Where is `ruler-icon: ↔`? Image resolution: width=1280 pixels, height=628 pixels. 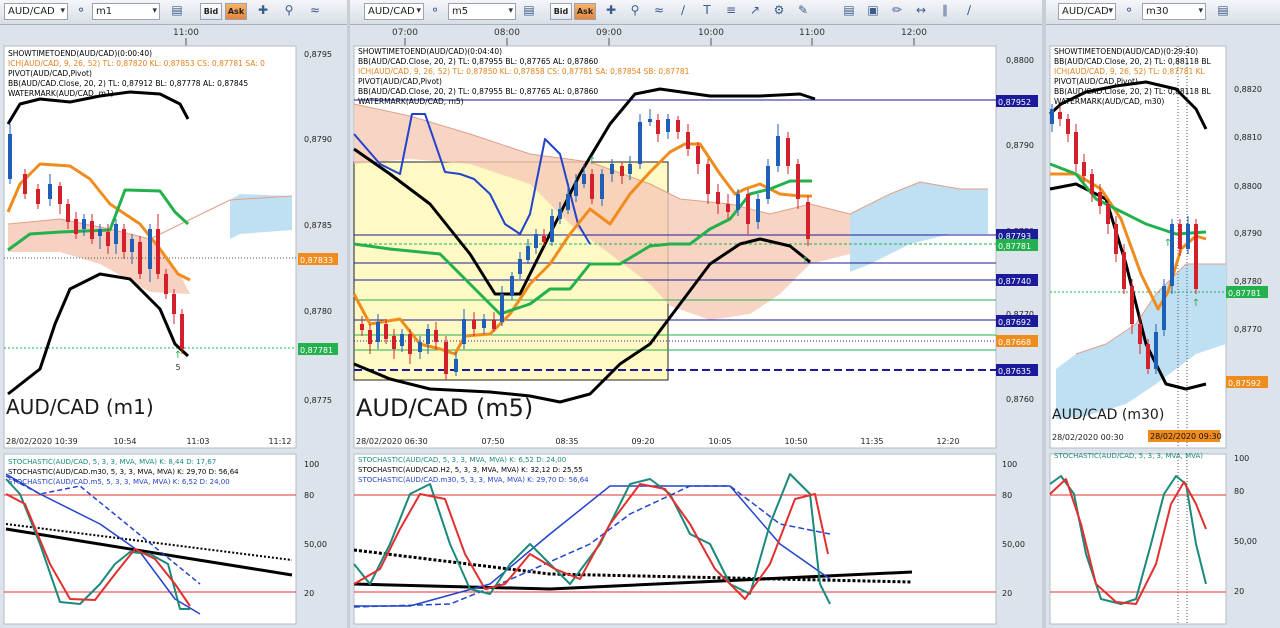
ruler-icon: ↔ is located at coordinates (921, 11).